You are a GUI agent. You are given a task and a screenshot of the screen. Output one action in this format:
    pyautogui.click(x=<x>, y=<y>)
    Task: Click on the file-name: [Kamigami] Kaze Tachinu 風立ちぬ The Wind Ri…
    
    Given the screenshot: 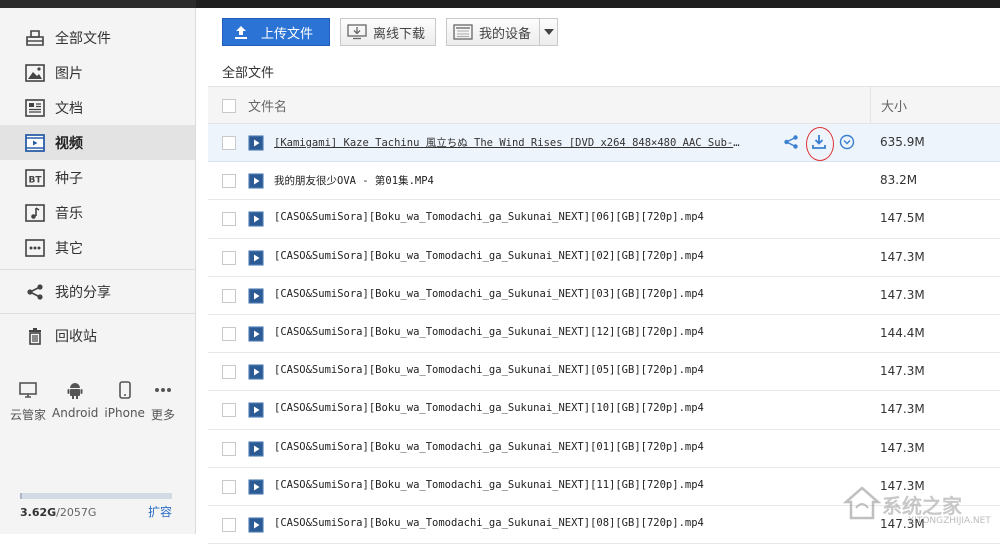 What is the action you would take?
    pyautogui.click(x=509, y=142)
    